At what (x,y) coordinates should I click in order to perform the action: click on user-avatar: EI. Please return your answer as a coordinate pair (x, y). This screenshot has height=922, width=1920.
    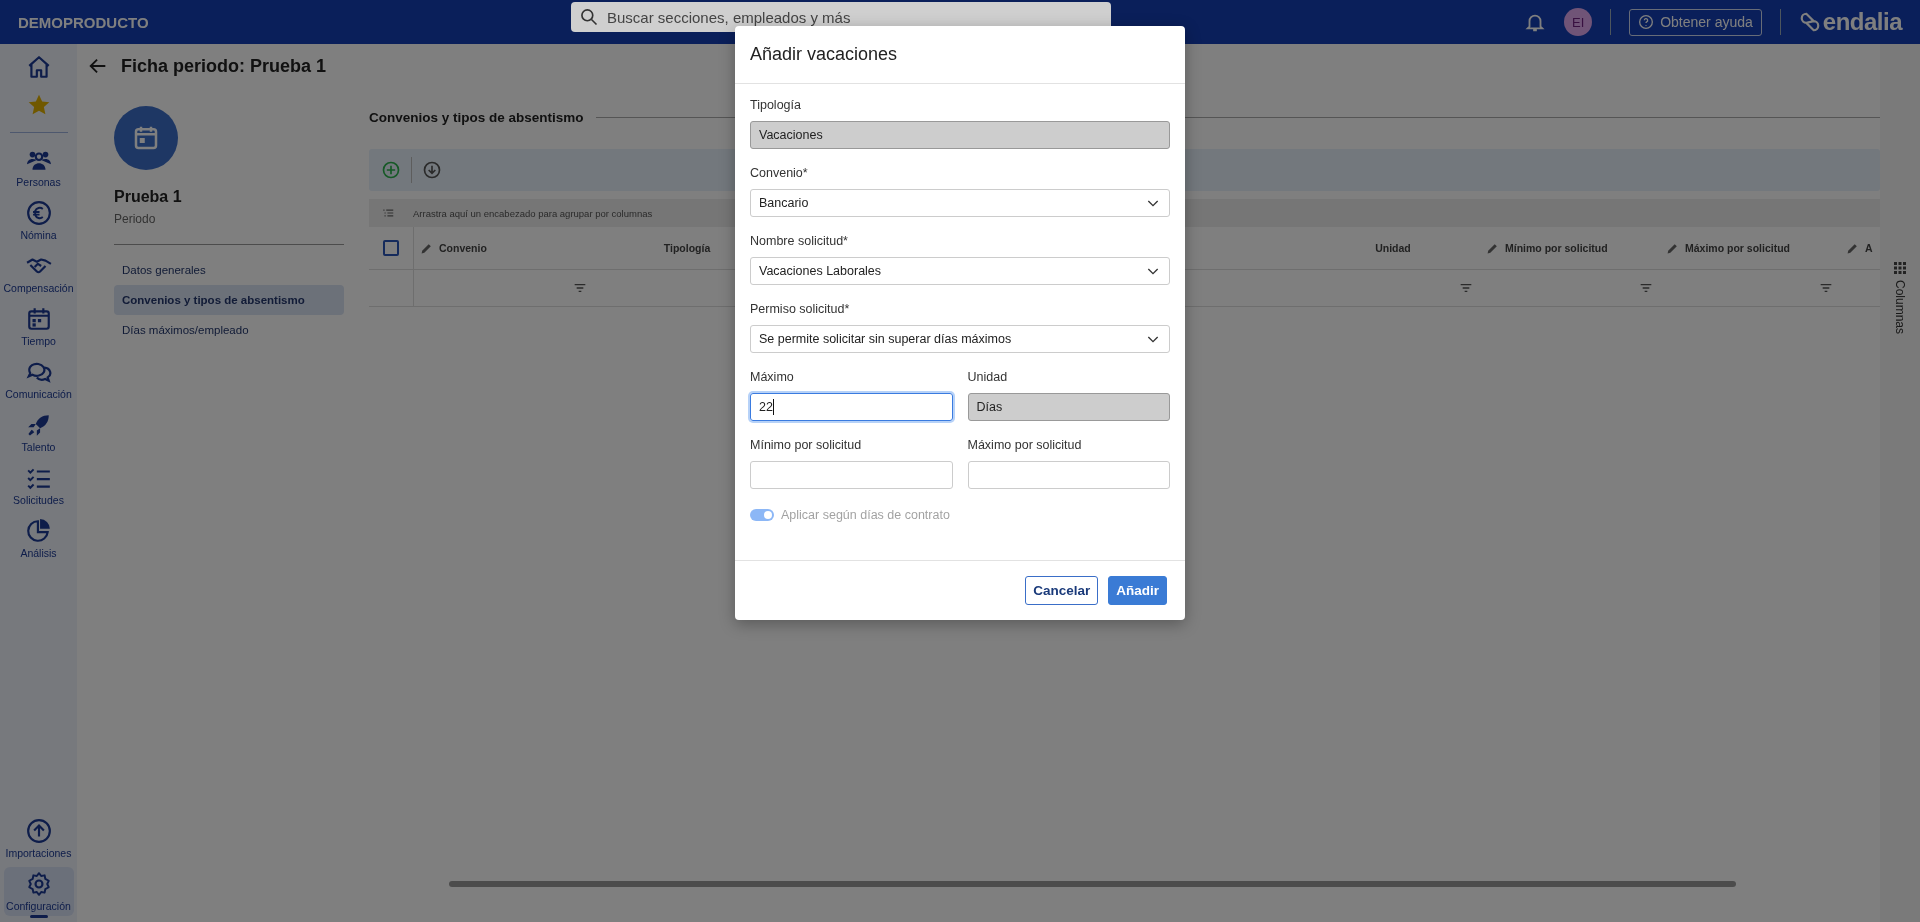
    Looking at the image, I should click on (1578, 22).